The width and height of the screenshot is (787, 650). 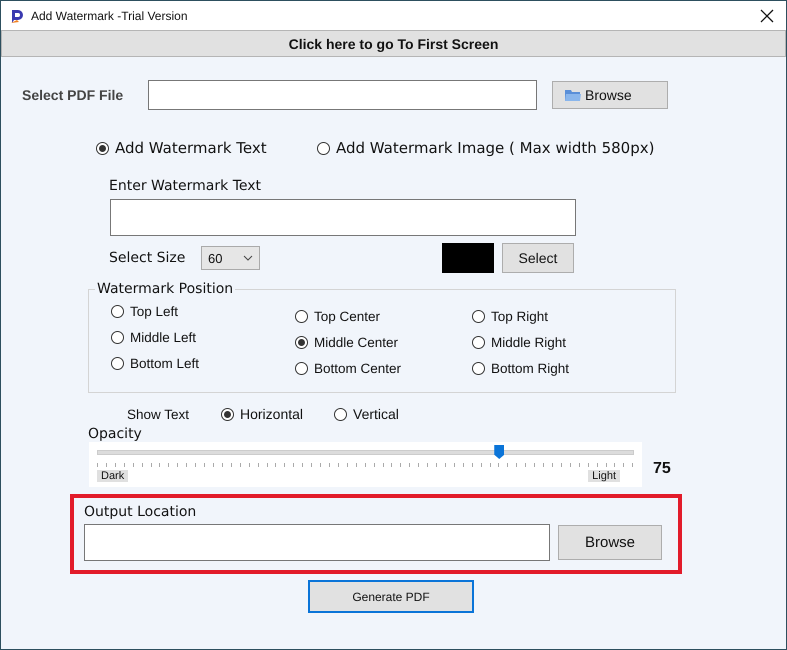 What do you see at coordinates (393, 43) in the screenshot?
I see `first-screen-button: Click here to go To First Screen` at bounding box center [393, 43].